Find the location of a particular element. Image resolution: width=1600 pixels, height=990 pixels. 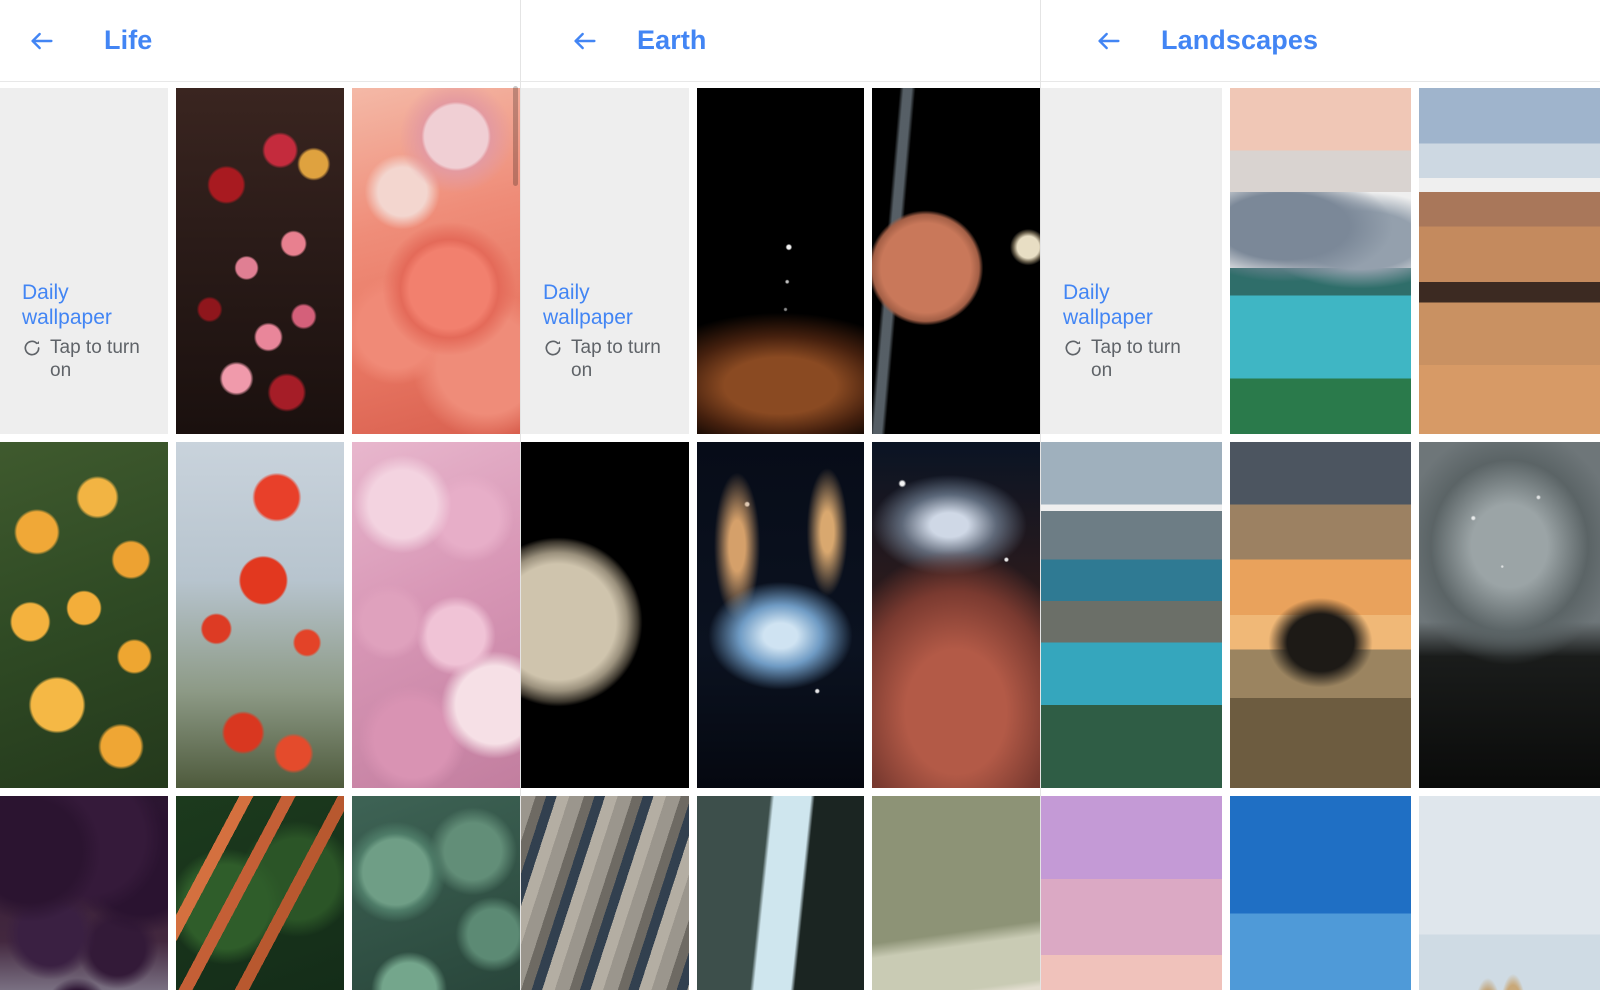

mars-sunrise-wallpaper is located at coordinates (780, 261).